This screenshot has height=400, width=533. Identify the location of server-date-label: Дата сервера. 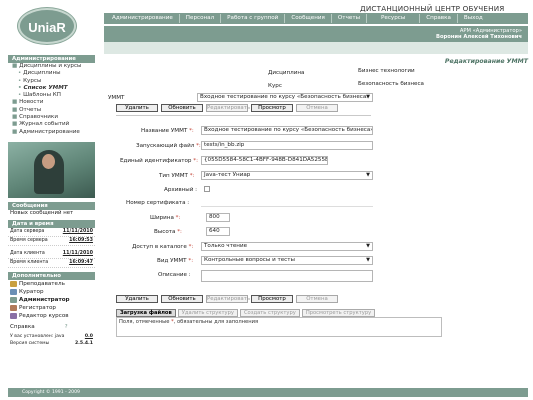
(27, 231).